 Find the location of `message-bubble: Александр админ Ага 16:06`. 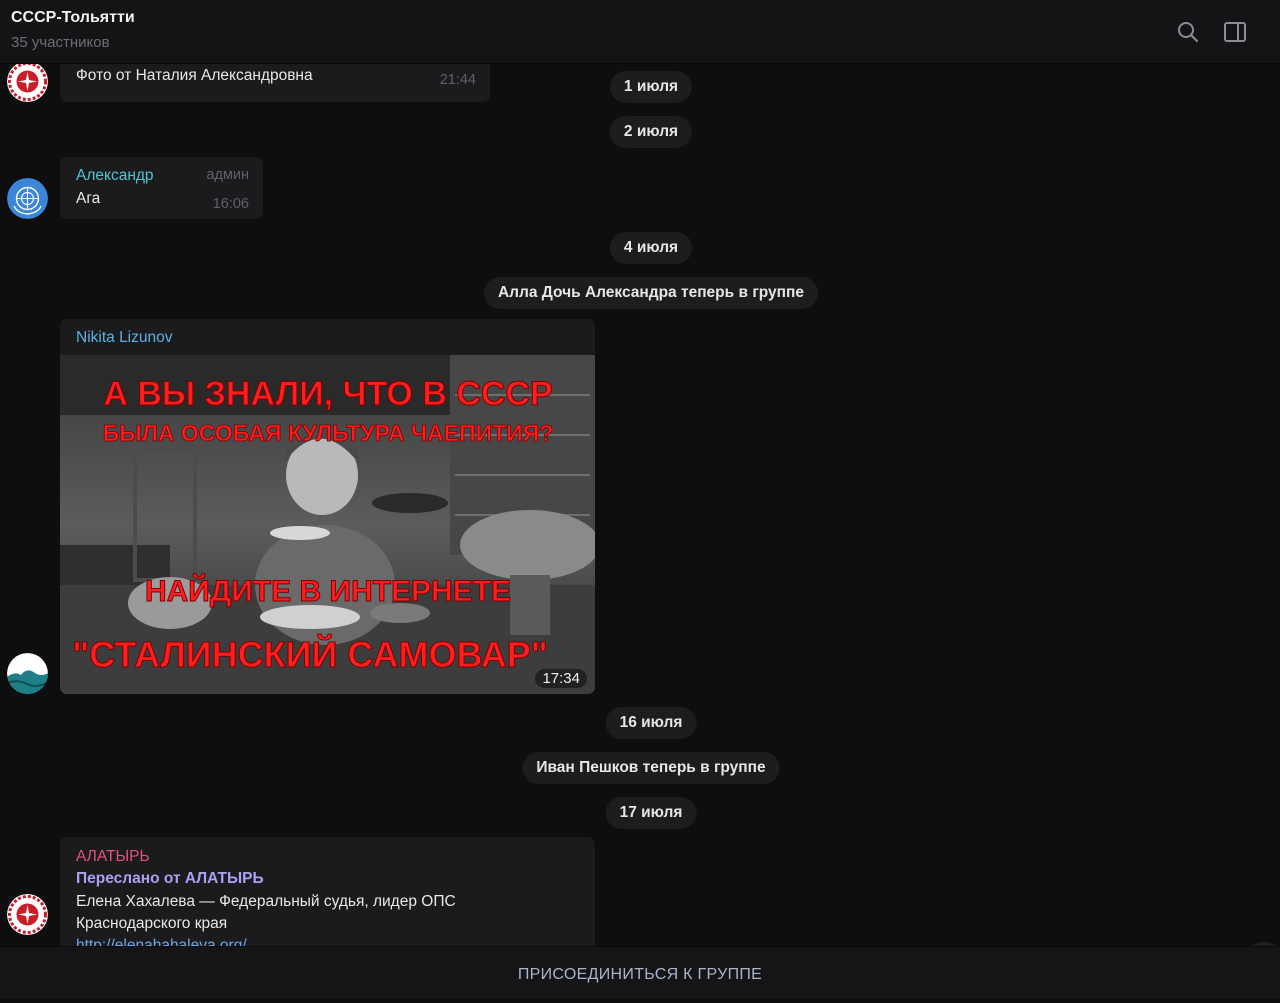

message-bubble: Александр админ Ага 16:06 is located at coordinates (161, 188).